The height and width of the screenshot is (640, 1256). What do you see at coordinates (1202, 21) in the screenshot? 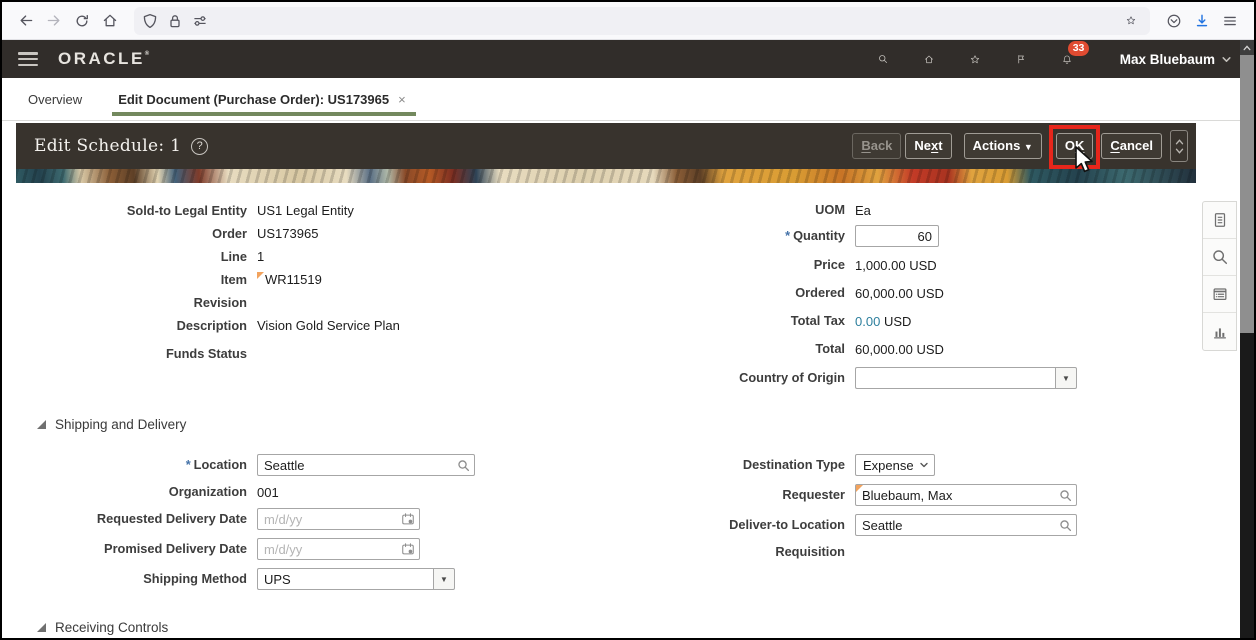
I see `download-icon` at bounding box center [1202, 21].